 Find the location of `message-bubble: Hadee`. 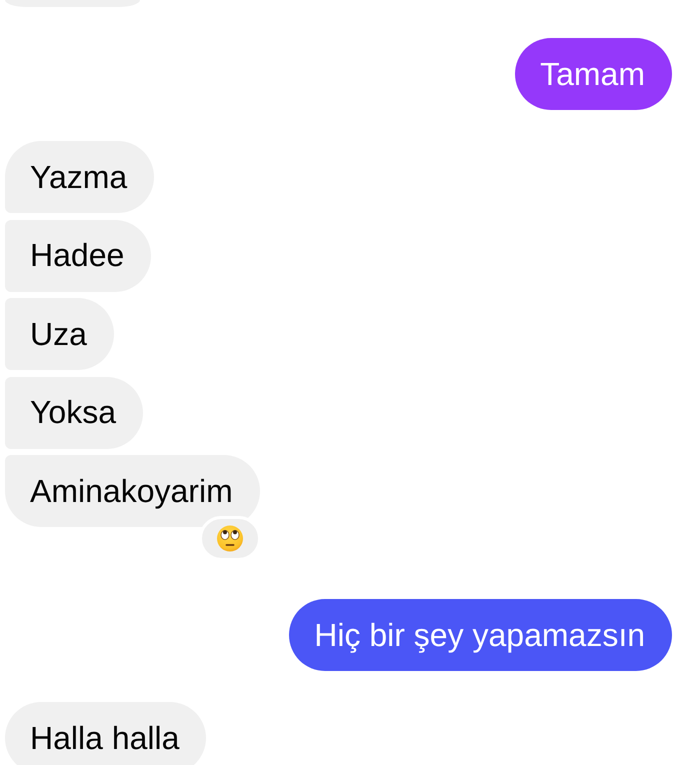

message-bubble: Hadee is located at coordinates (78, 256).